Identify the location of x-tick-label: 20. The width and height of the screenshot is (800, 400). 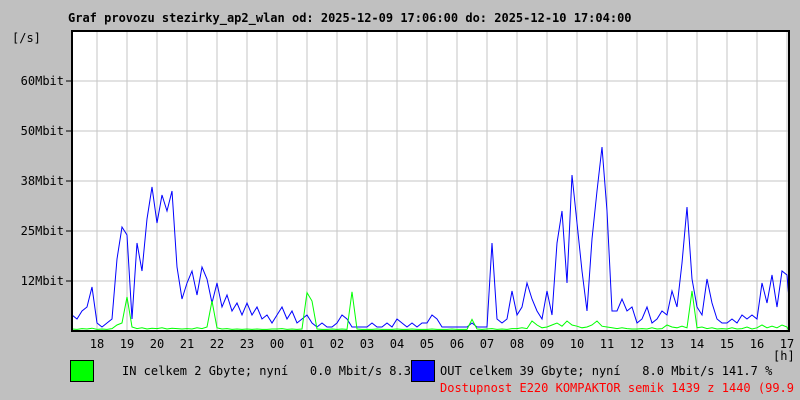
(157, 344).